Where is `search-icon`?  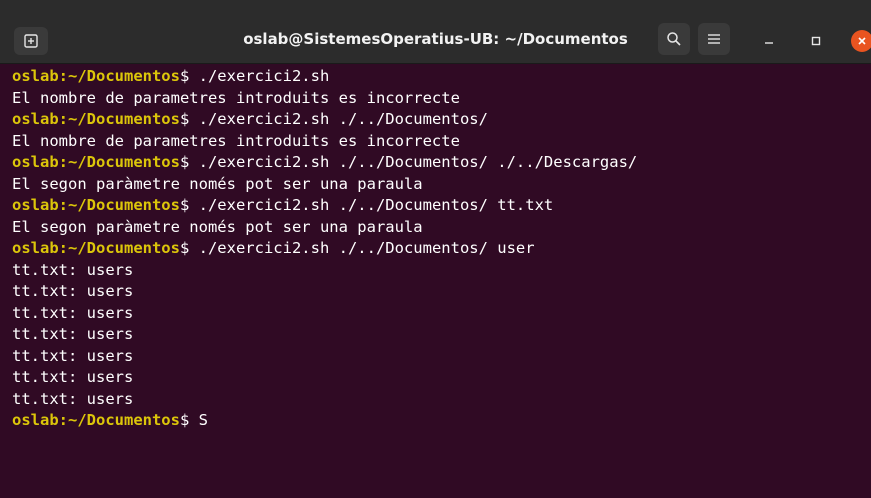 search-icon is located at coordinates (674, 39).